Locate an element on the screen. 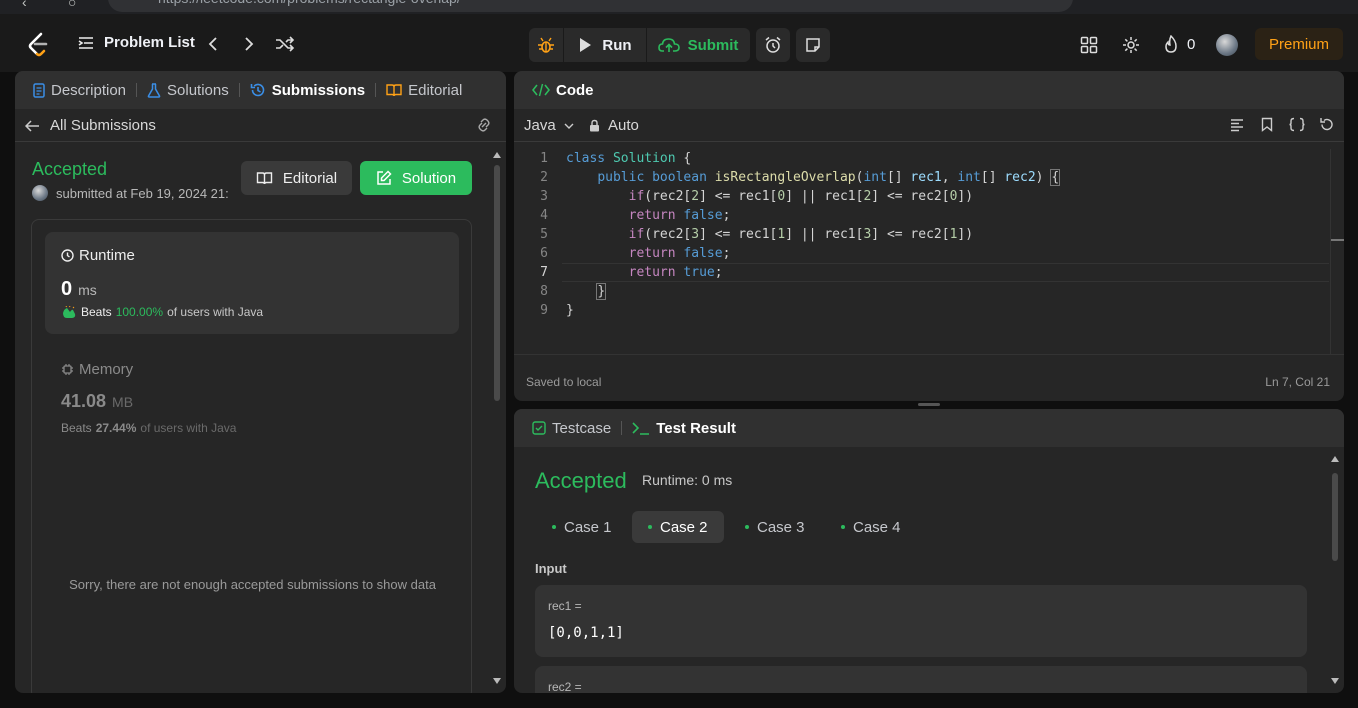 The height and width of the screenshot is (708, 1358). runtime-beats: Beats 100.00% of users with Java is located at coordinates (162, 312).